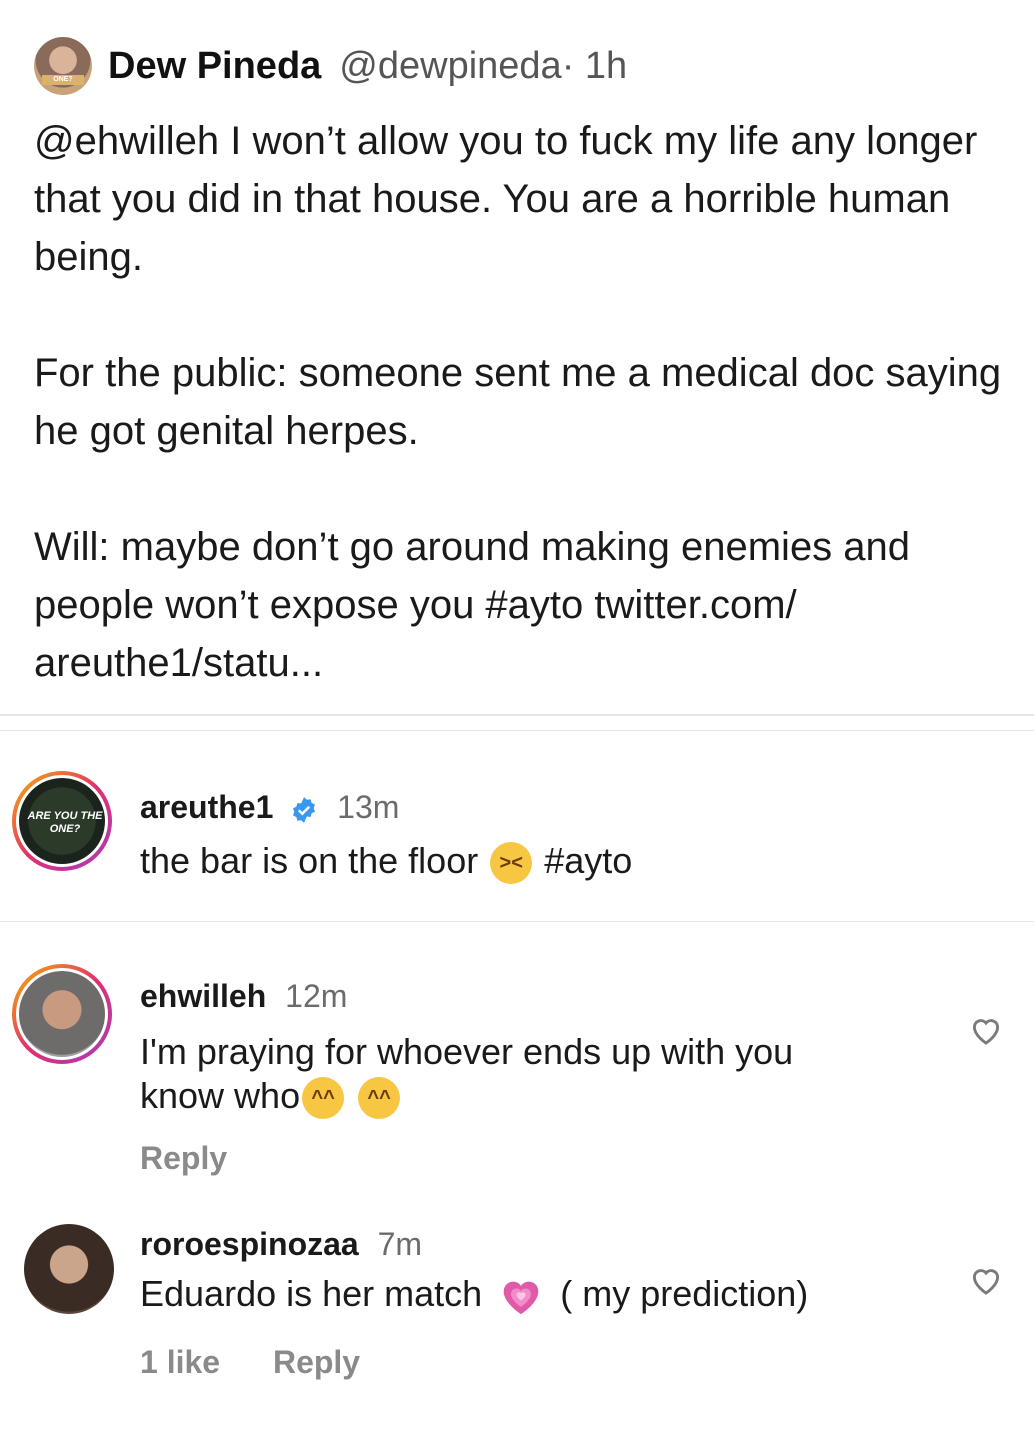 The height and width of the screenshot is (1450, 1034). Describe the element at coordinates (330, 66) in the screenshot. I see `tweet-header: ONE? Dew Pineda @dewpineda · 1h` at that location.